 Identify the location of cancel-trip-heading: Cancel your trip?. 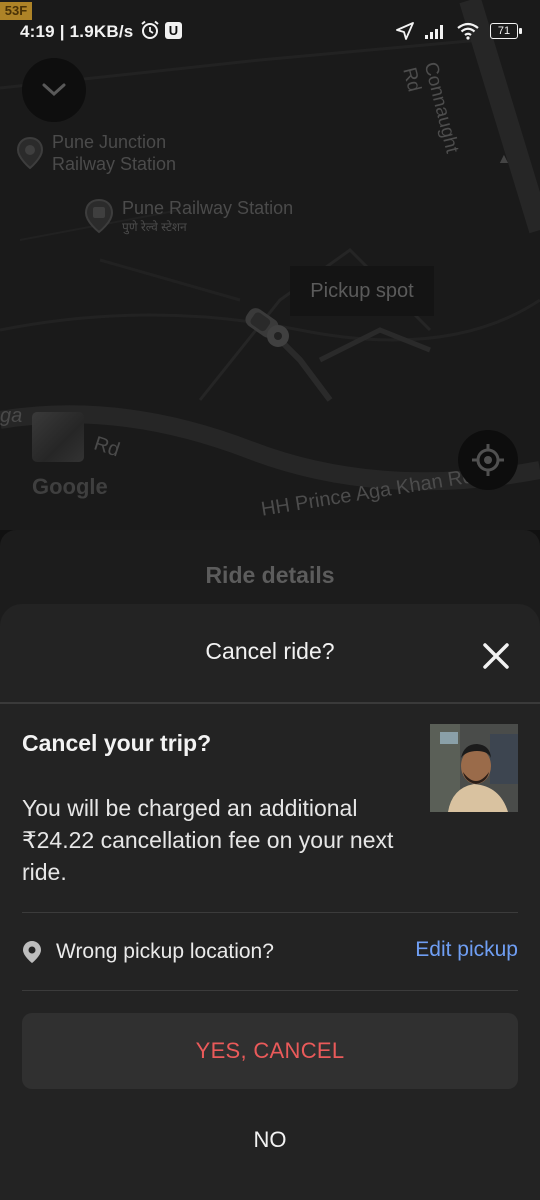
(117, 743).